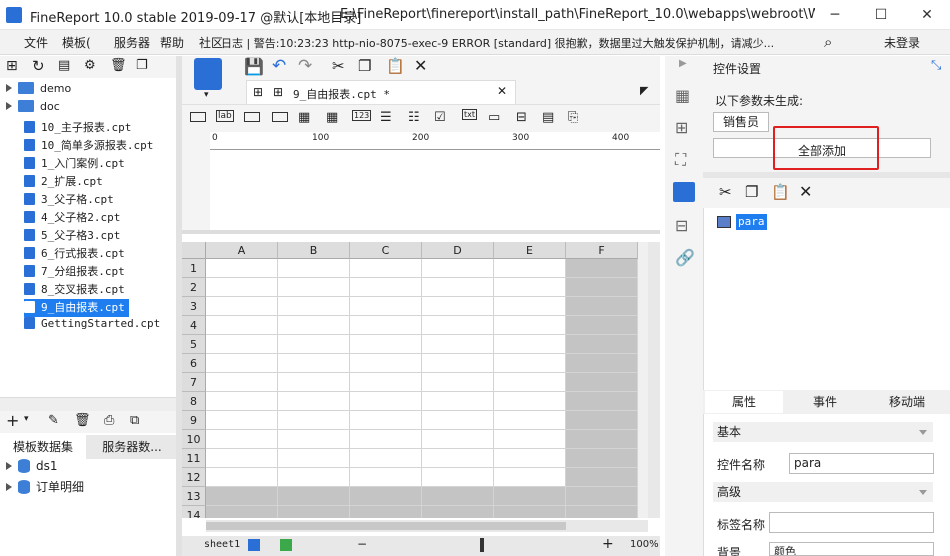 The height and width of the screenshot is (556, 950). What do you see at coordinates (76, 308) in the screenshot?
I see `tree-file-selected: 9_自由报表.cpt` at bounding box center [76, 308].